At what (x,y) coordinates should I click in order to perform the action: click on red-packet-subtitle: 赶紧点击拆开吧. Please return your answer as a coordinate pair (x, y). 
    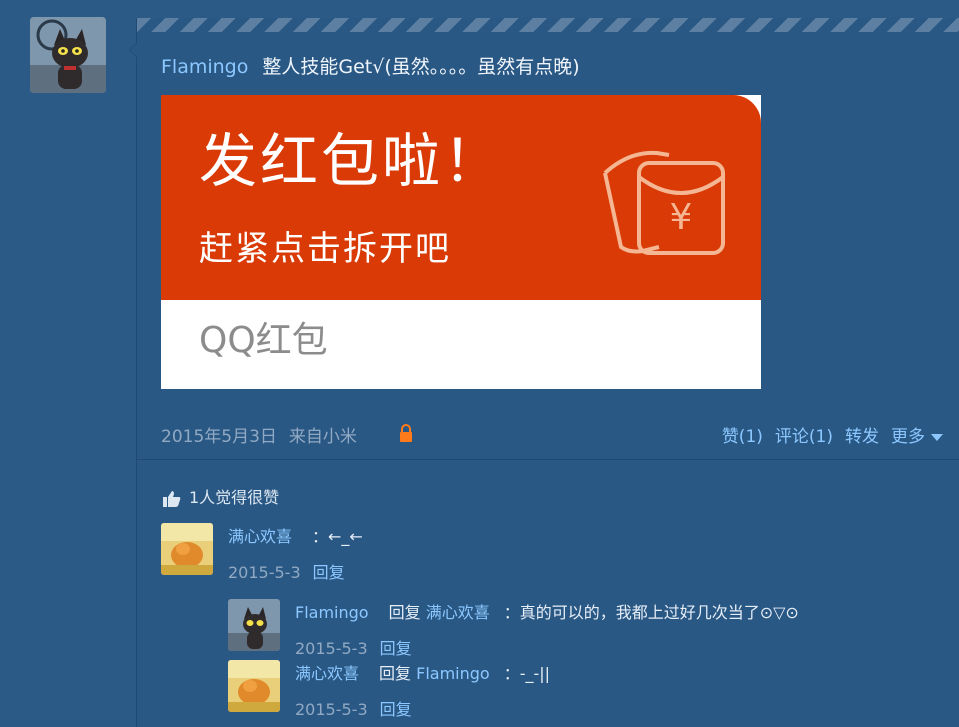
    Looking at the image, I should click on (325, 249).